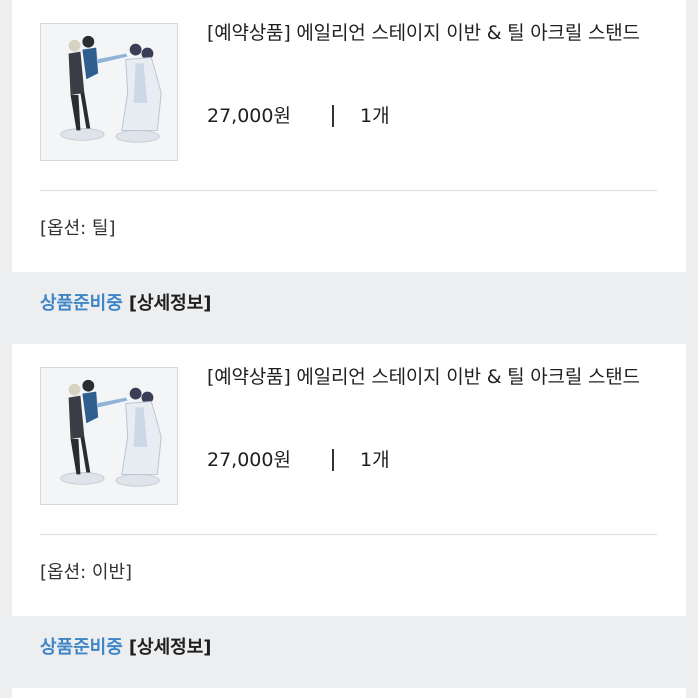 The height and width of the screenshot is (698, 698). I want to click on order-item-card-partial, so click(349, 693).